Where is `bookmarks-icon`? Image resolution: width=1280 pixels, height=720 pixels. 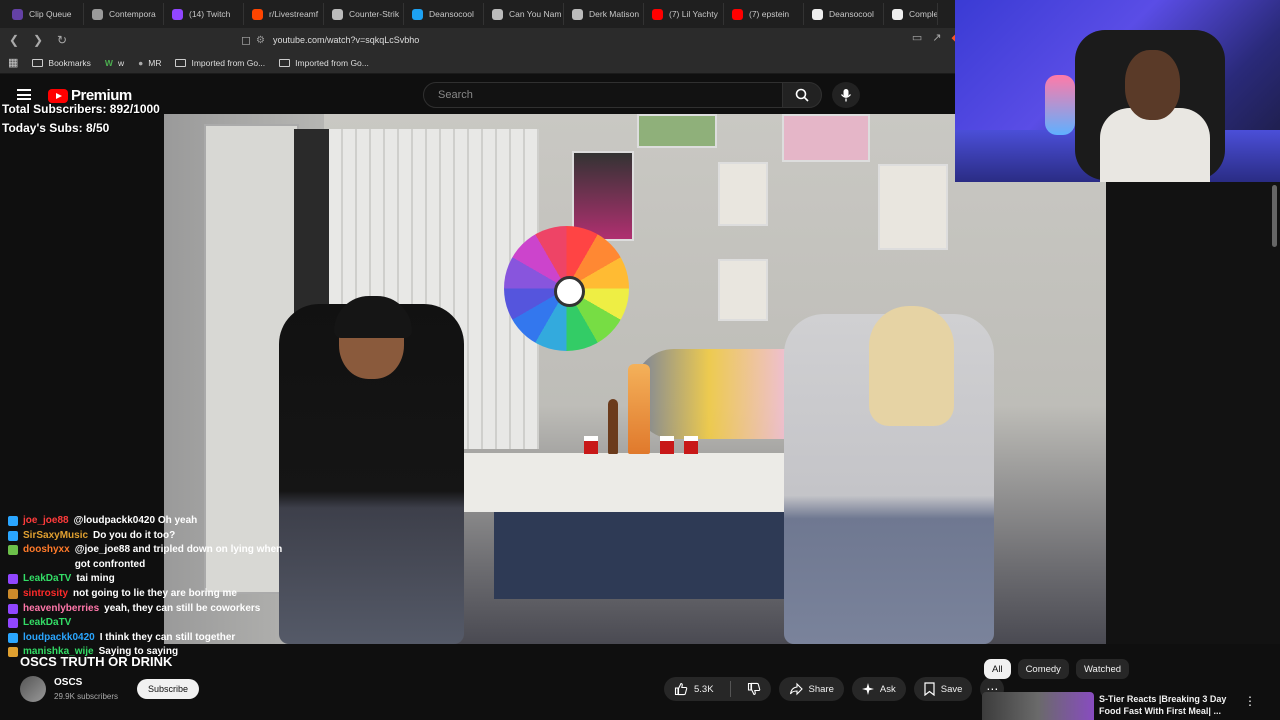
bookmarks-icon is located at coordinates (38, 62).